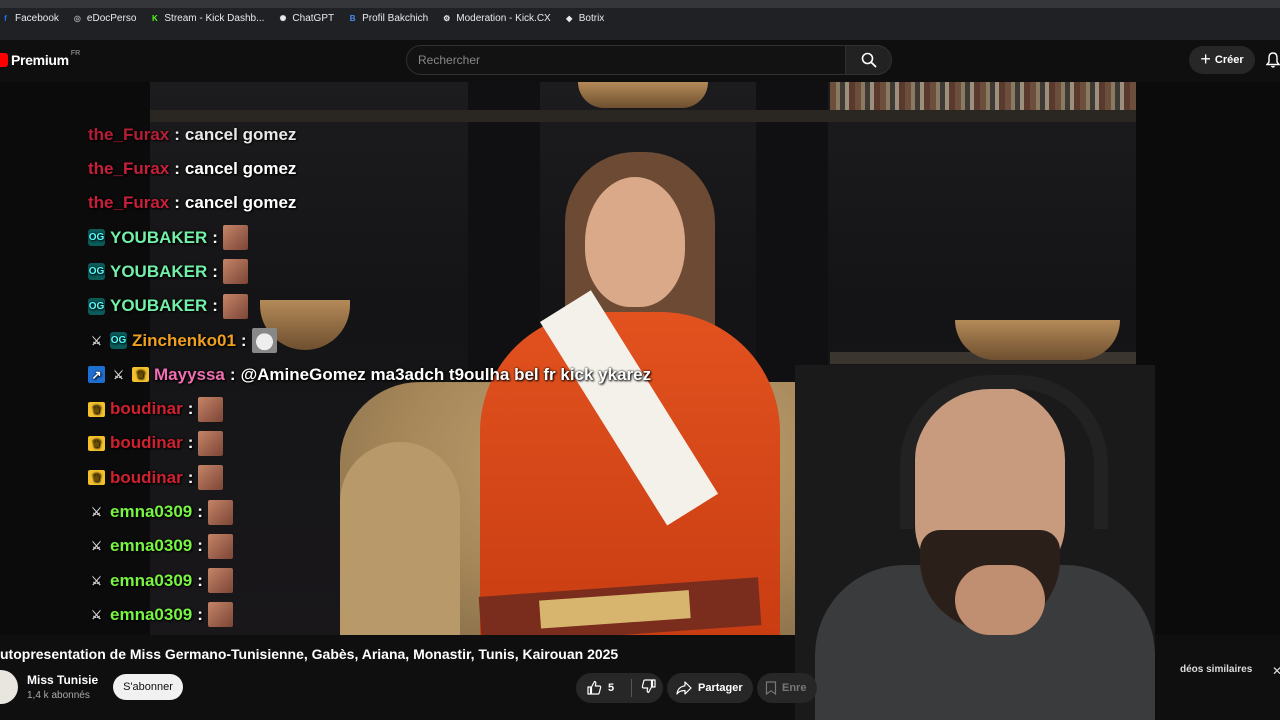 Image resolution: width=1280 pixels, height=720 pixels. I want to click on bookmark-item: ⚙ Moderation - Kick.CX, so click(496, 18).